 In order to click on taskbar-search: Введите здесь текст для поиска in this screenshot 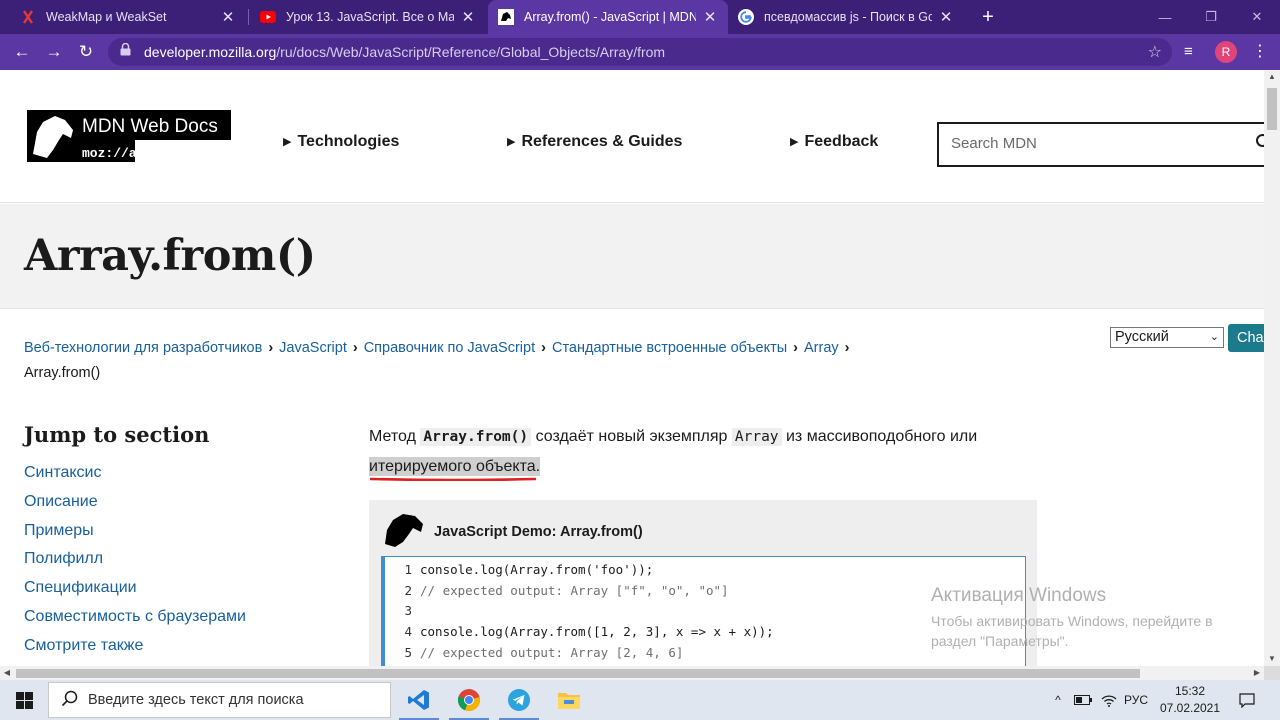, I will do `click(219, 700)`.